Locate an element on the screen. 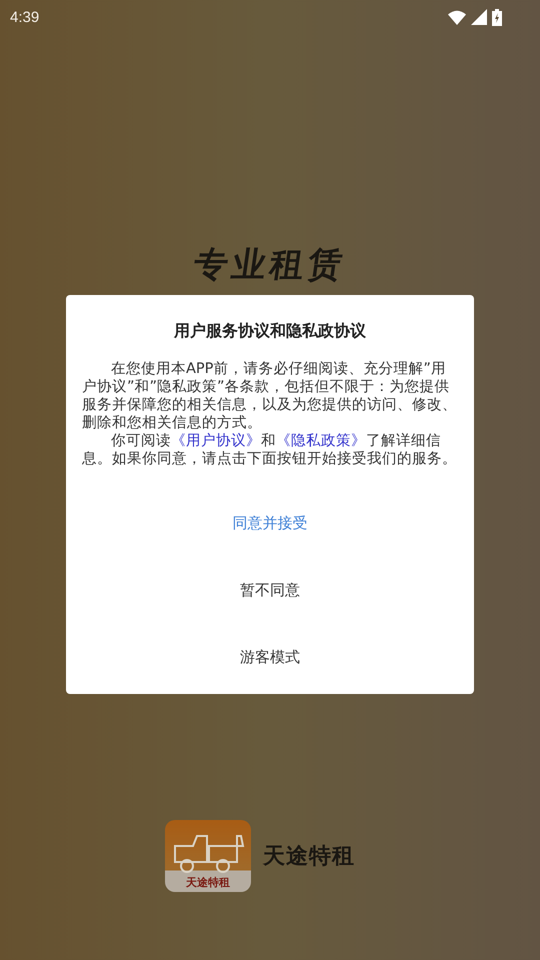 The height and width of the screenshot is (960, 540). agreement-link: 《用户协议》 is located at coordinates (216, 441).